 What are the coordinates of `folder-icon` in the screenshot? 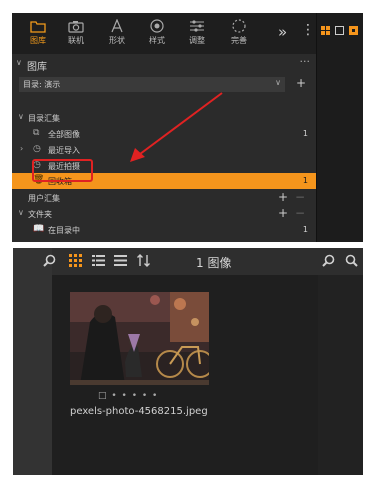 It's located at (38, 27).